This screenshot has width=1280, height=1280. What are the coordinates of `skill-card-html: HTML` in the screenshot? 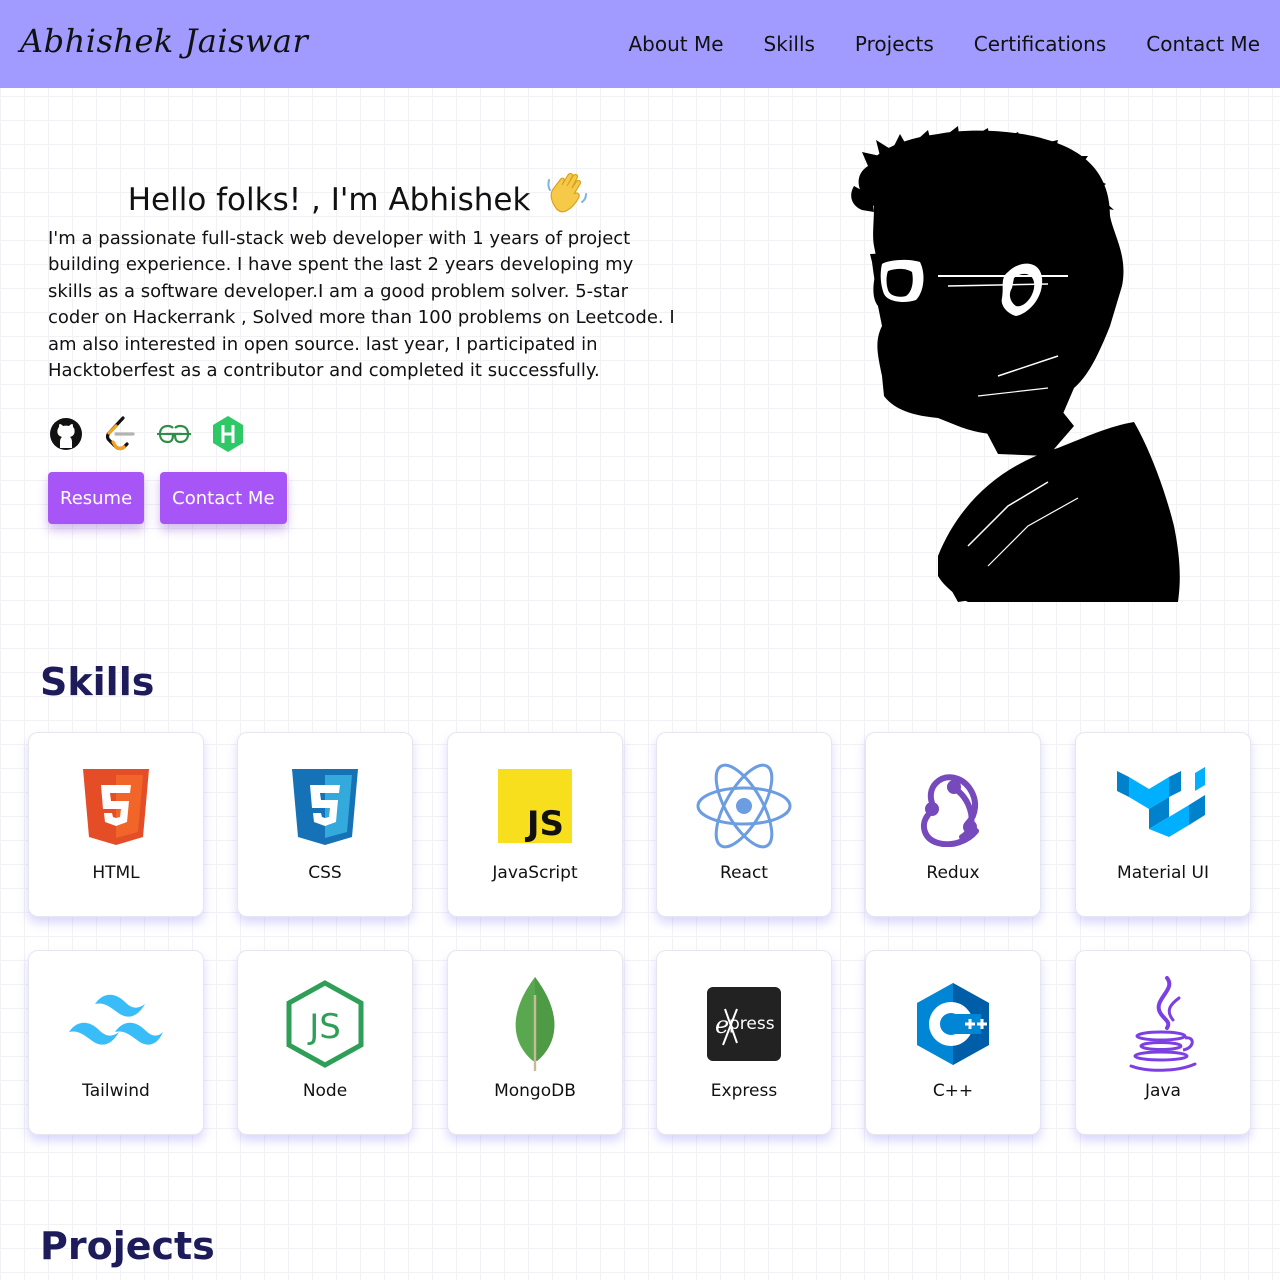 It's located at (116, 824).